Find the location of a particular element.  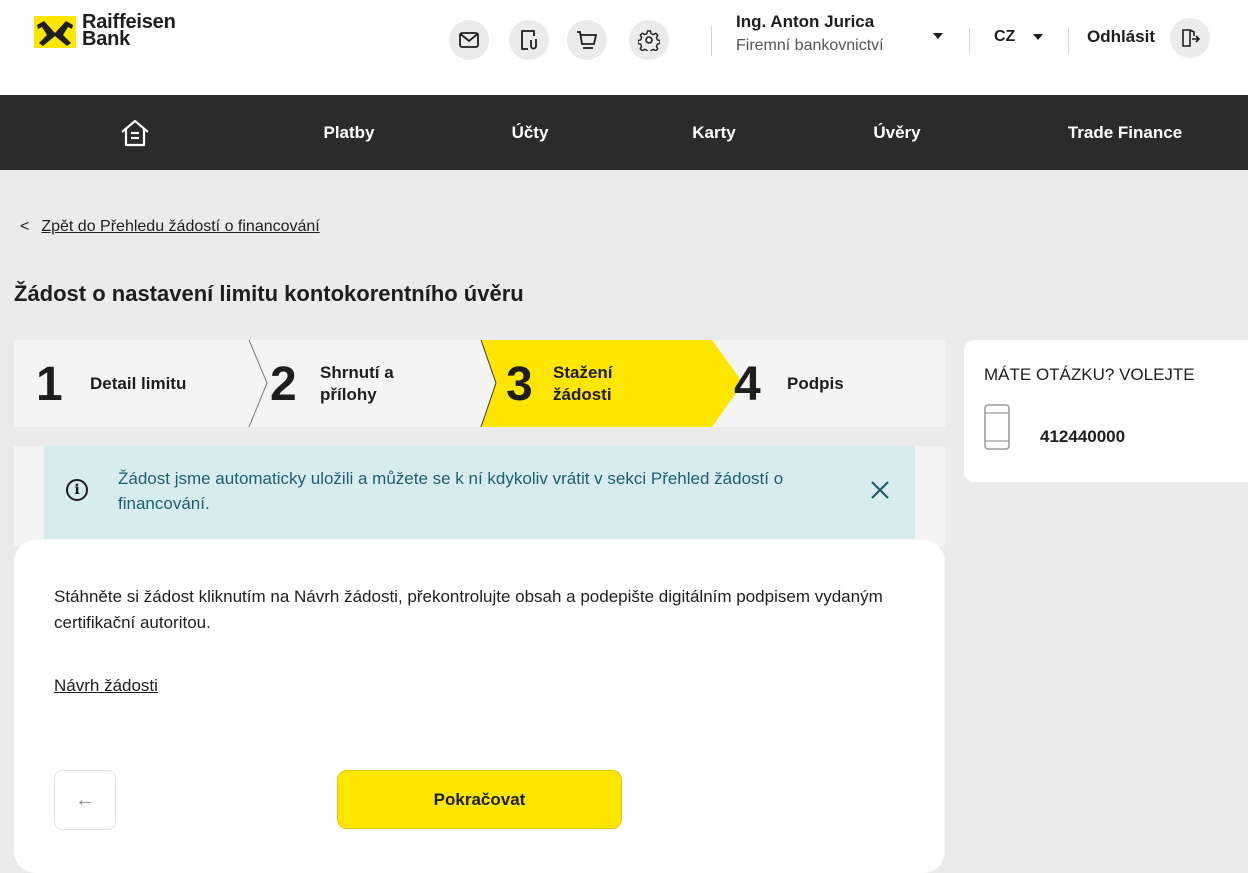

language-chevron-down-icon is located at coordinates (1038, 37).